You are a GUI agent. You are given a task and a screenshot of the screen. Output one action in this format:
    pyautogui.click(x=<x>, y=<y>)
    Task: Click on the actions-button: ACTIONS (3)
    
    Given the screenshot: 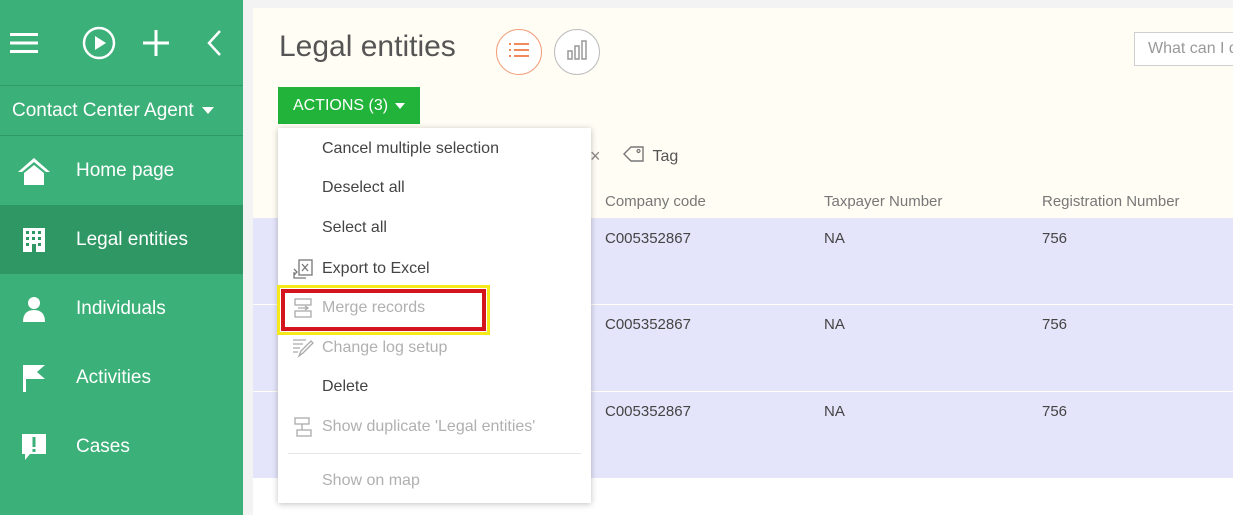 What is the action you would take?
    pyautogui.click(x=349, y=105)
    